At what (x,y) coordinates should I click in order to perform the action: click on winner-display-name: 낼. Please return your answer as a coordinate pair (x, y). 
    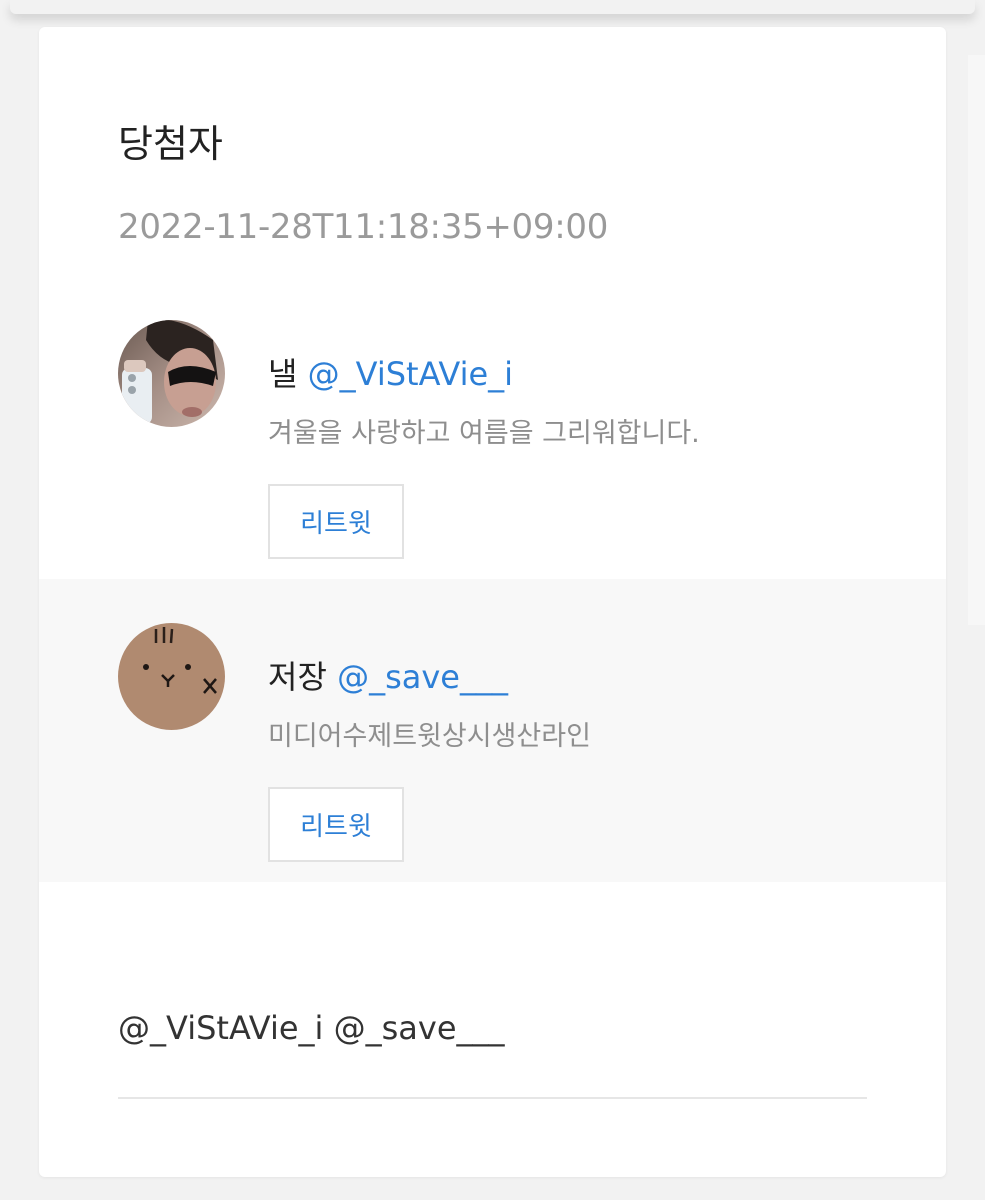
    Looking at the image, I should click on (283, 374).